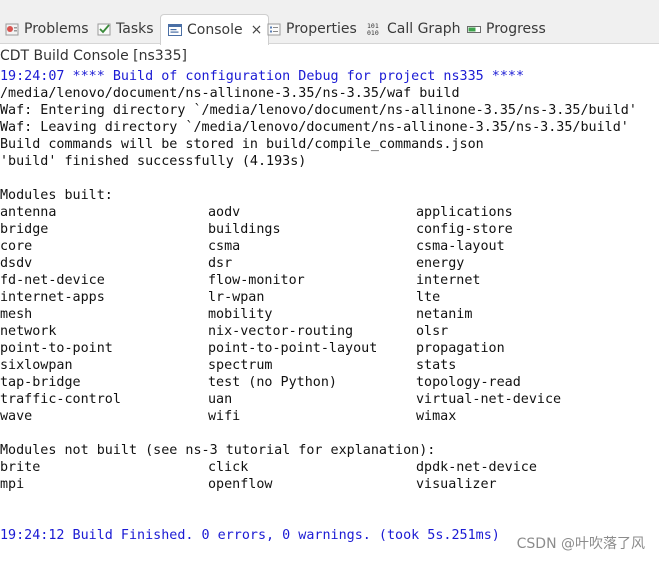  I want to click on module-name: nix-vector-routing, so click(281, 331).